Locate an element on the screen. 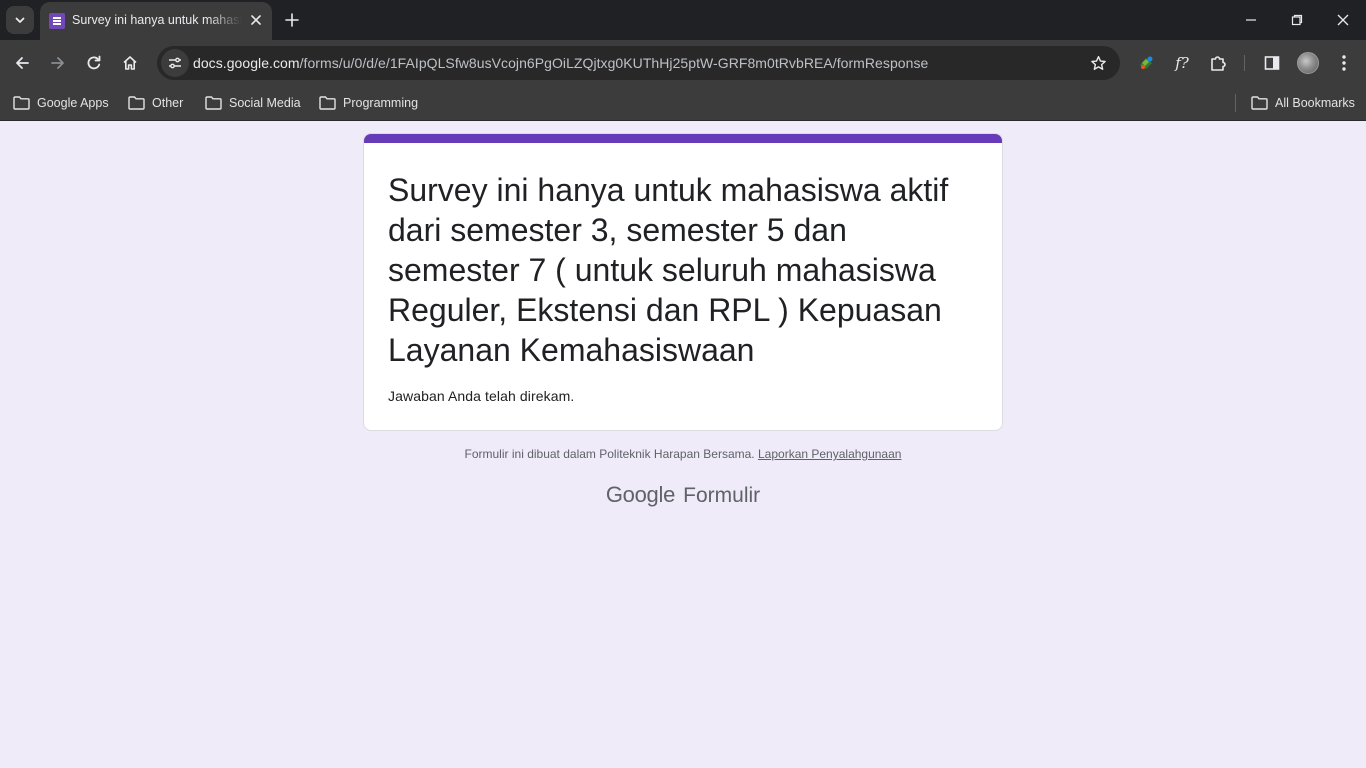 The image size is (1366, 768). bookmark-label: Programming is located at coordinates (381, 103).